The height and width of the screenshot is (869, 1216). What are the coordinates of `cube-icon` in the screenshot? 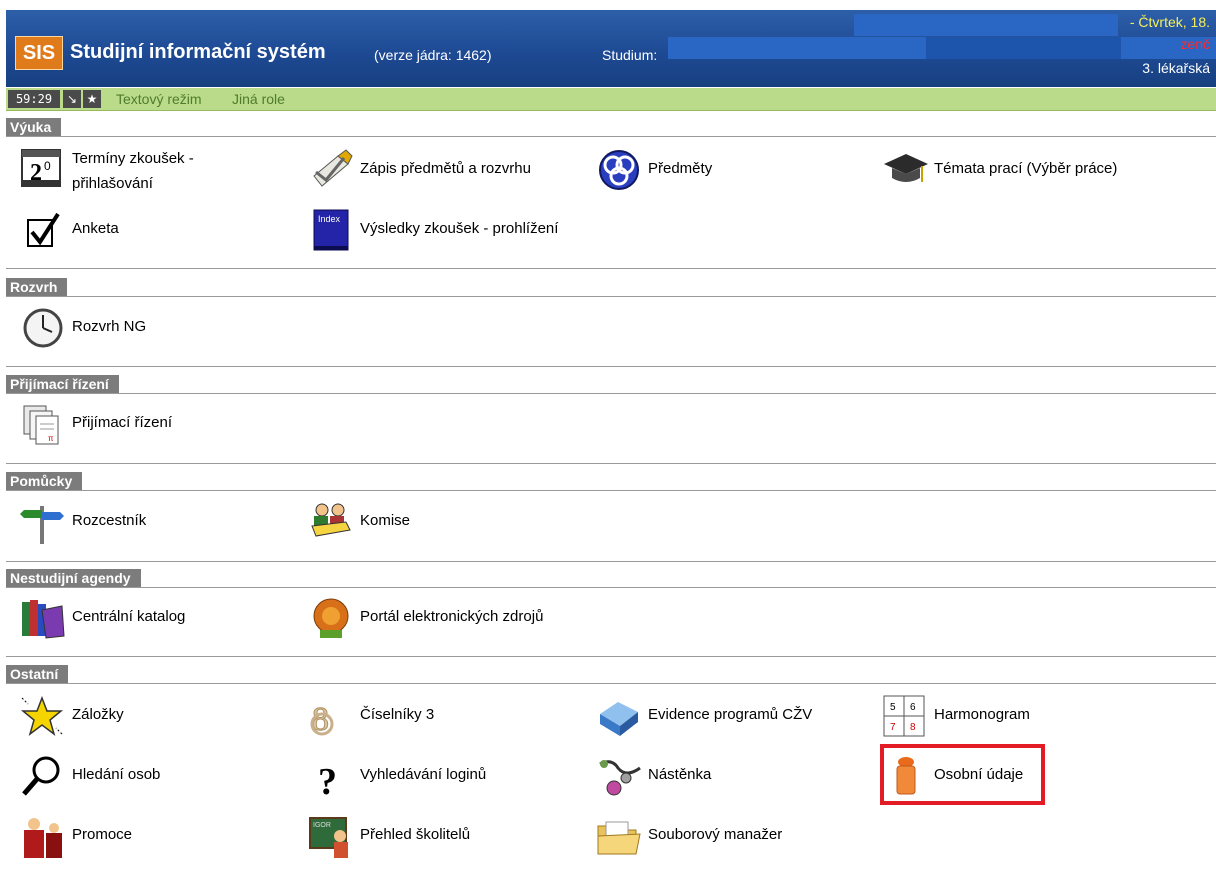 It's located at (619, 716).